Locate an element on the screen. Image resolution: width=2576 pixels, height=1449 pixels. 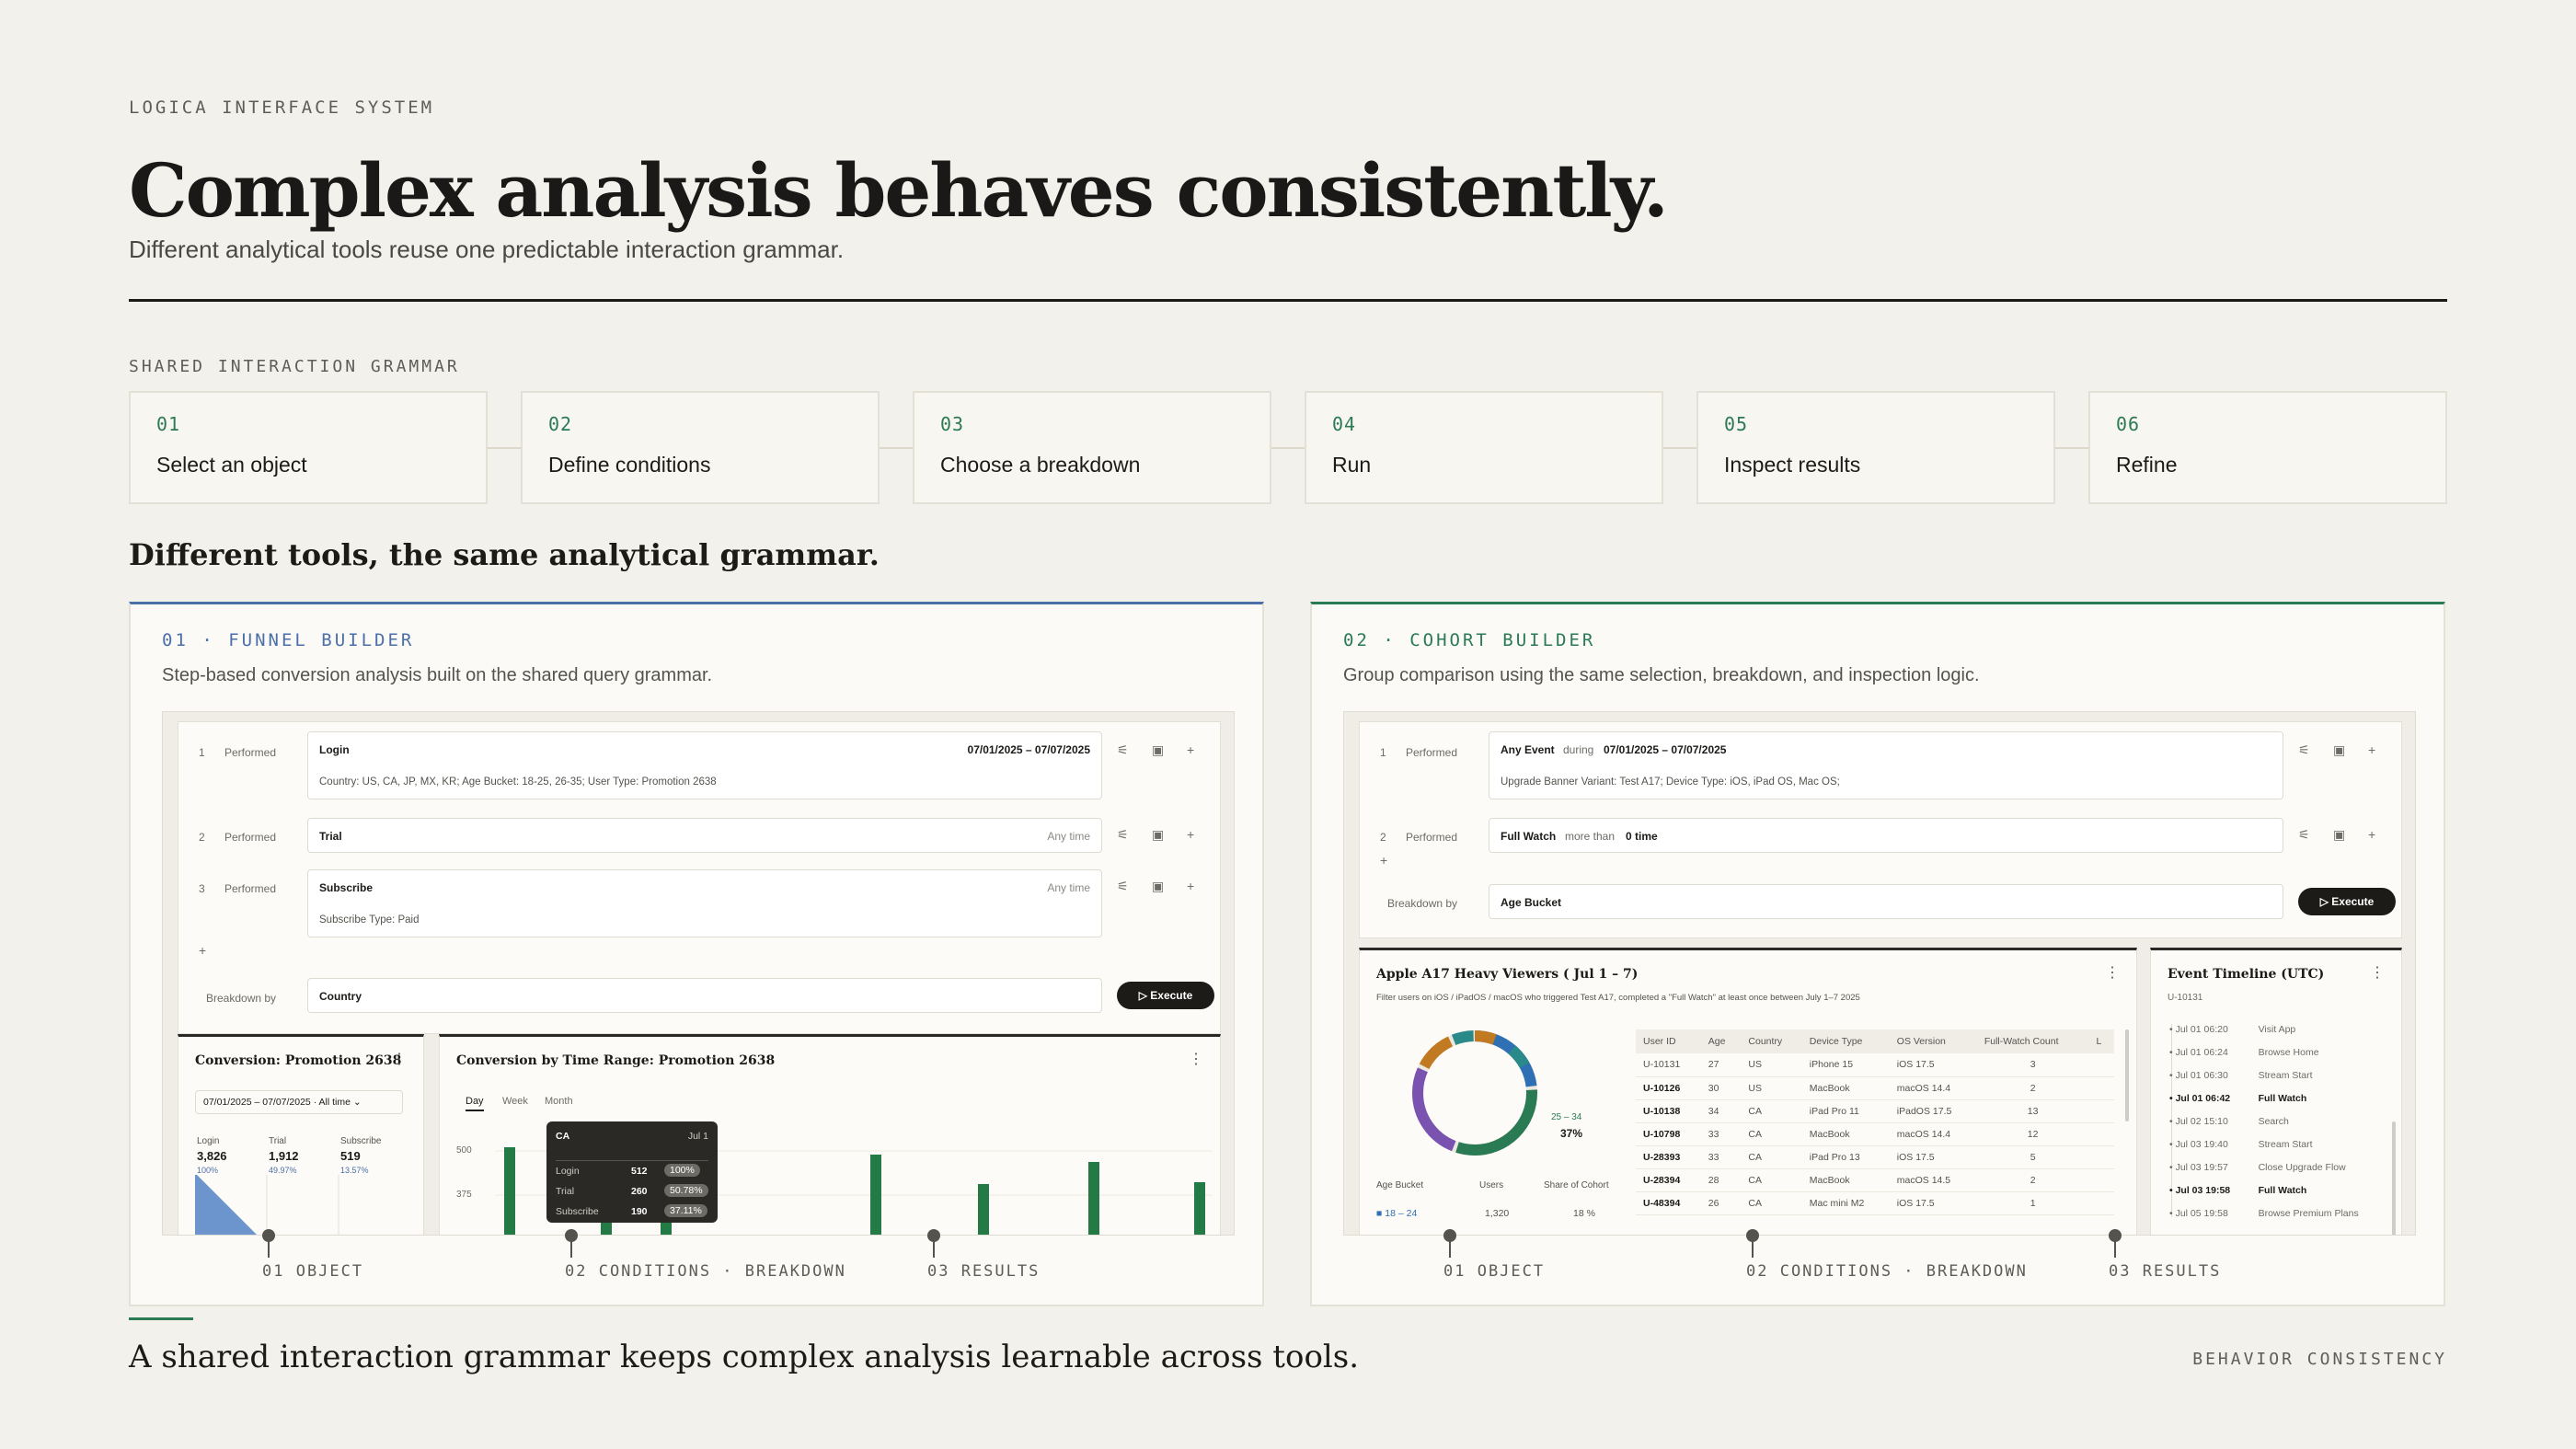
col-header: Country is located at coordinates (1771, 1041).